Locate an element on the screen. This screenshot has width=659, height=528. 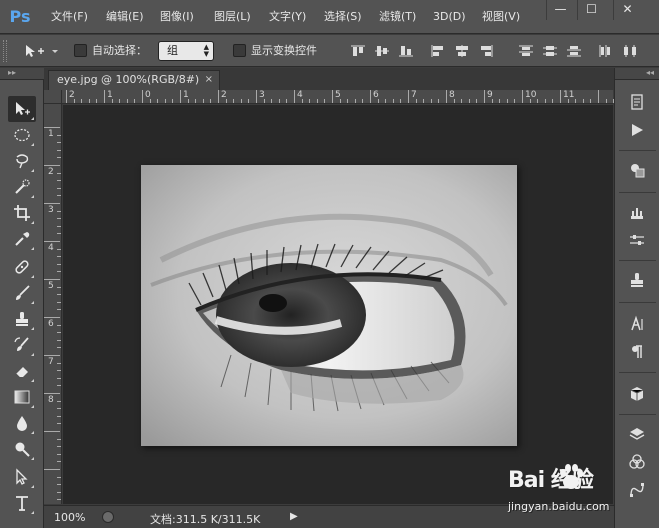
paw-icon is located at coordinates (571, 476).